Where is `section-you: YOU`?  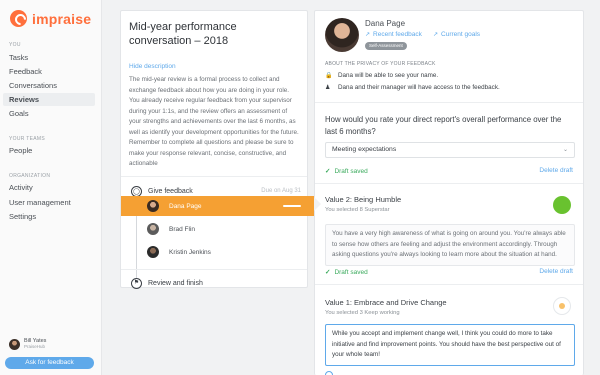
section-you: YOU is located at coordinates (15, 45).